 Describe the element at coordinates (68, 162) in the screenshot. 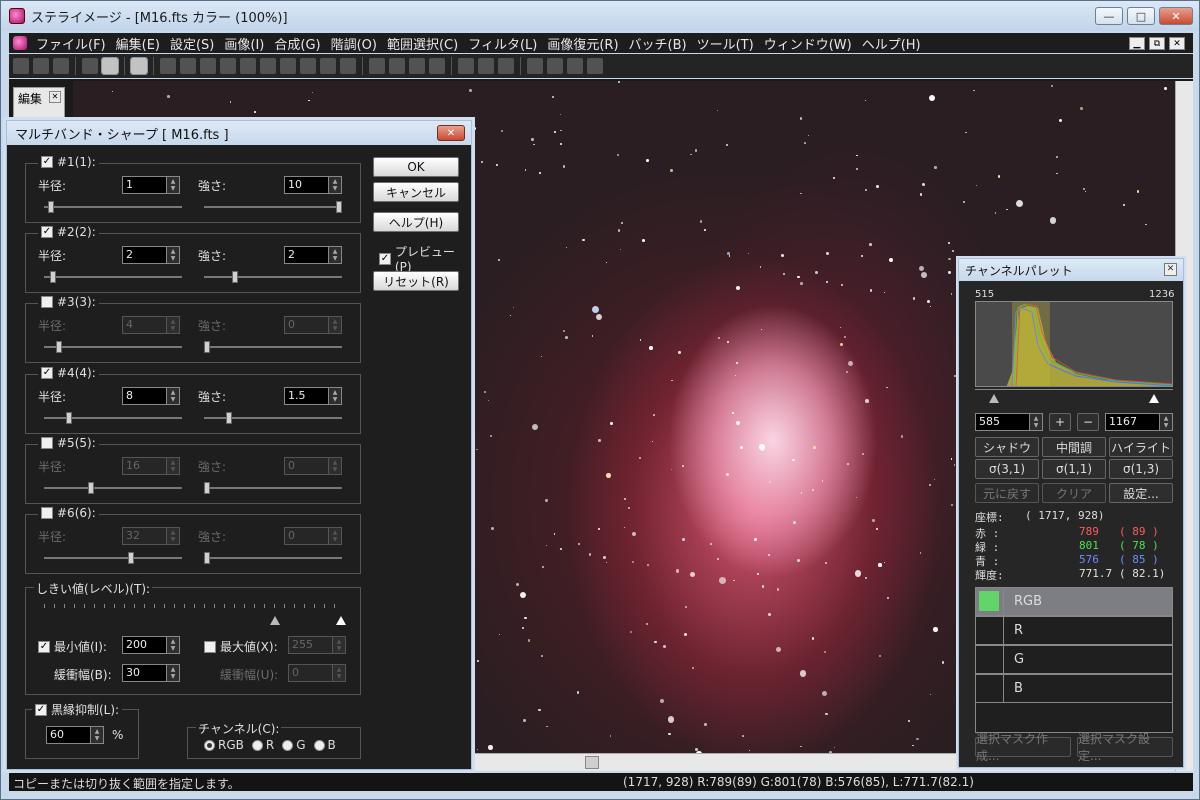

I see `band-checkbox-1: ✓ #1(1):` at that location.